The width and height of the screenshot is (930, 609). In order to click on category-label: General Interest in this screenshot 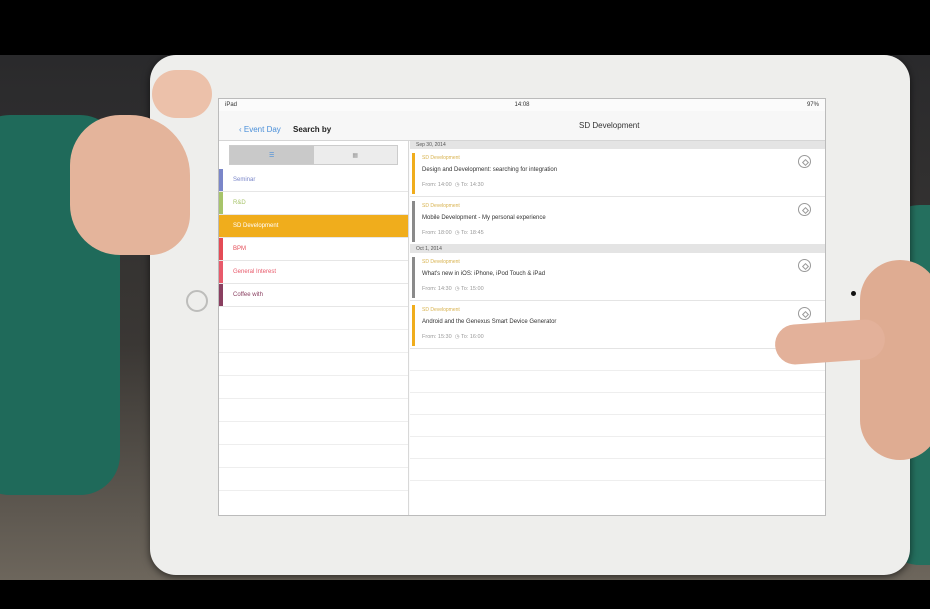, I will do `click(255, 272)`.